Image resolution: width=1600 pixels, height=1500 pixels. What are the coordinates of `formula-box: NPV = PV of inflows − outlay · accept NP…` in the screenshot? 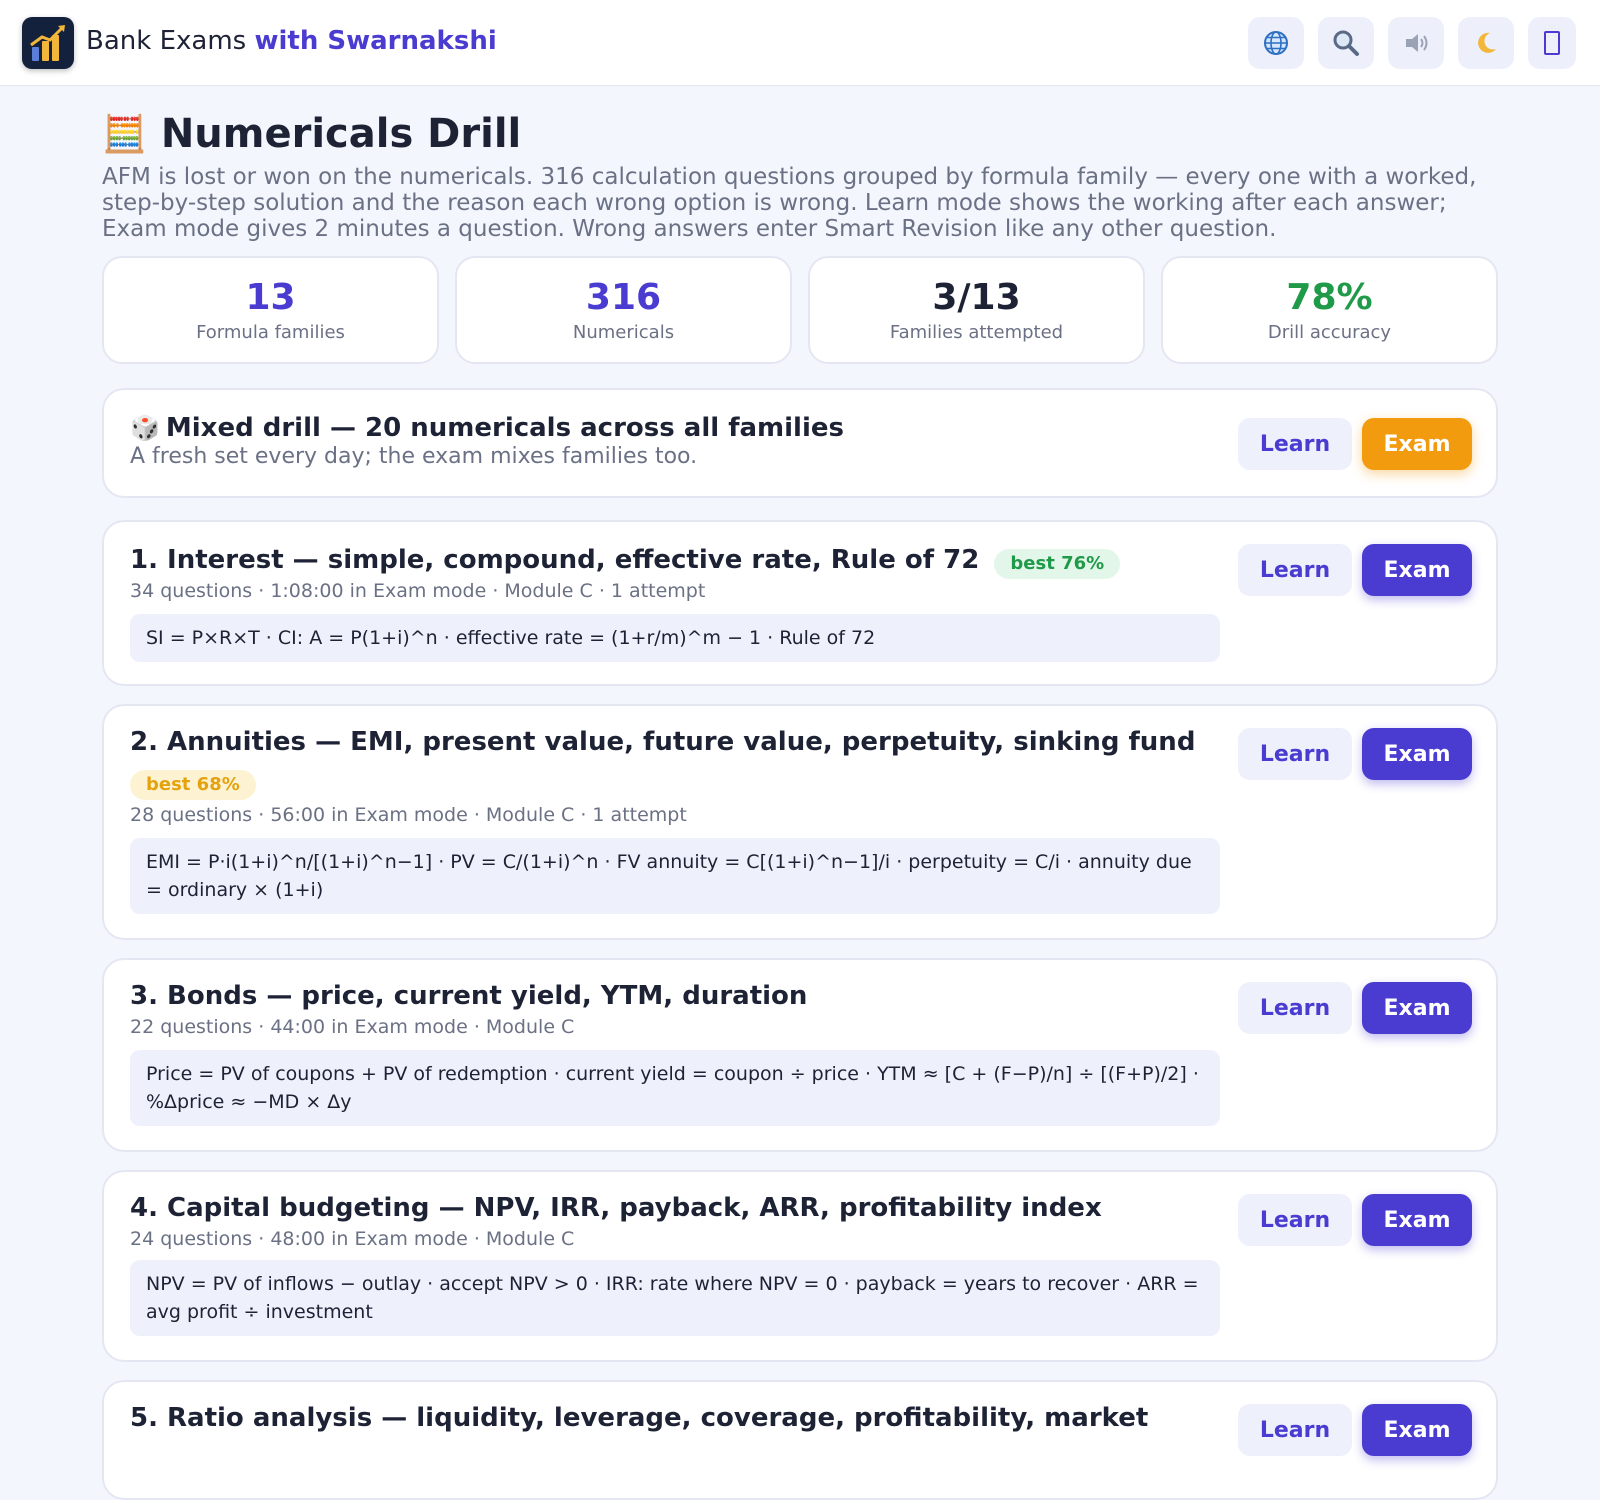 It's located at (675, 1298).